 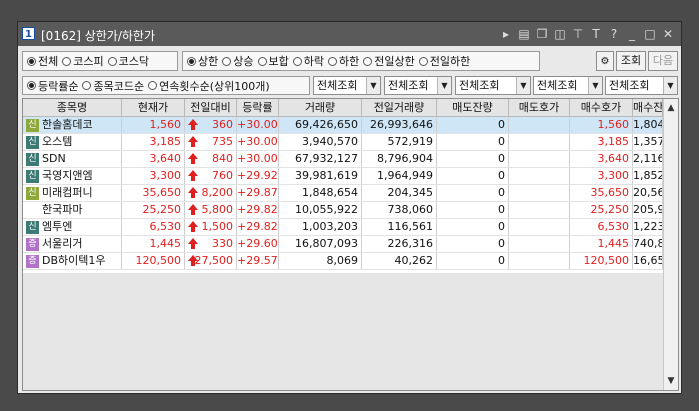 I want to click on market-radio-0: 전체, so click(x=42, y=61).